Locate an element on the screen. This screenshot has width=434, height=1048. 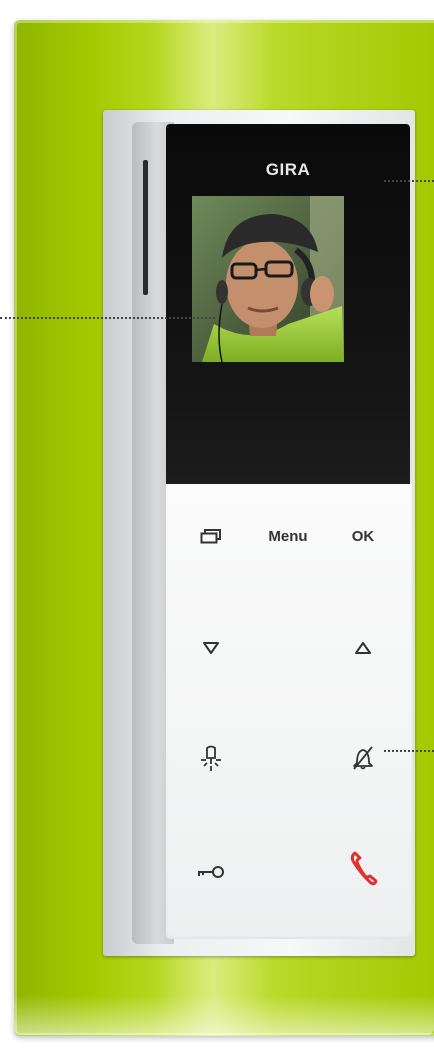
caller-video-image is located at coordinates (268, 279).